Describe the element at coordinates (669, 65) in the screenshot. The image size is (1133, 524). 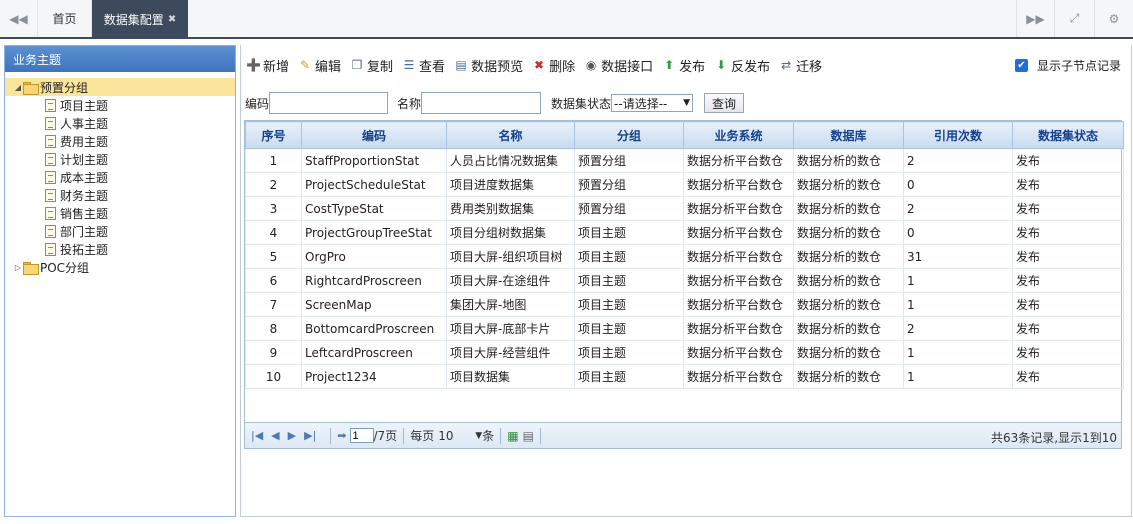
I see `publish-icon: ⬆` at that location.